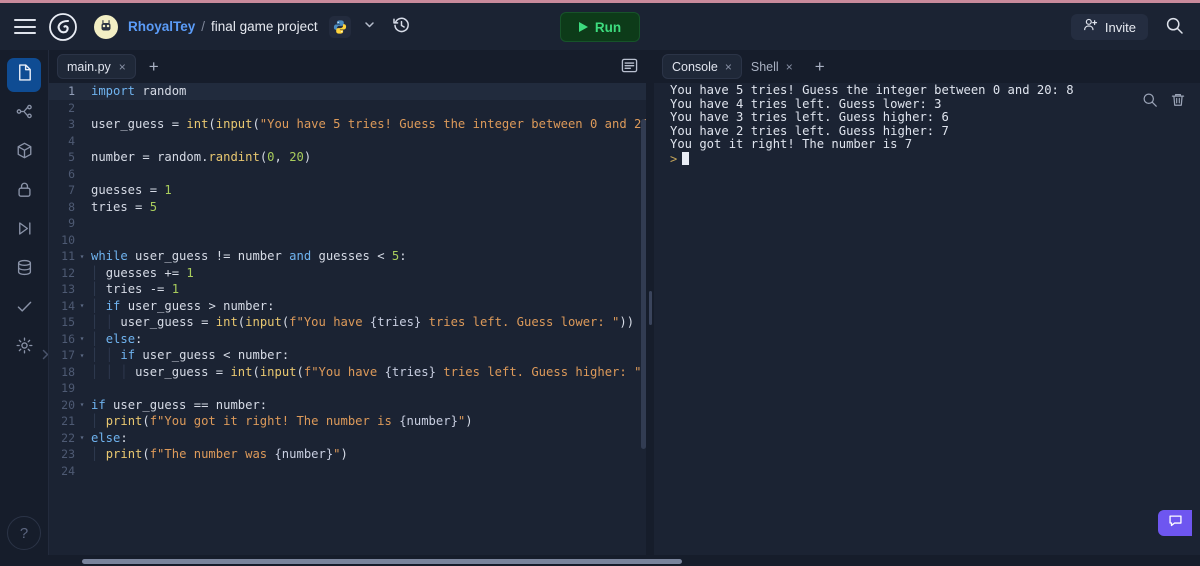  What do you see at coordinates (764, 66) in the screenshot?
I see `tab-shell-label: Shell` at bounding box center [764, 66].